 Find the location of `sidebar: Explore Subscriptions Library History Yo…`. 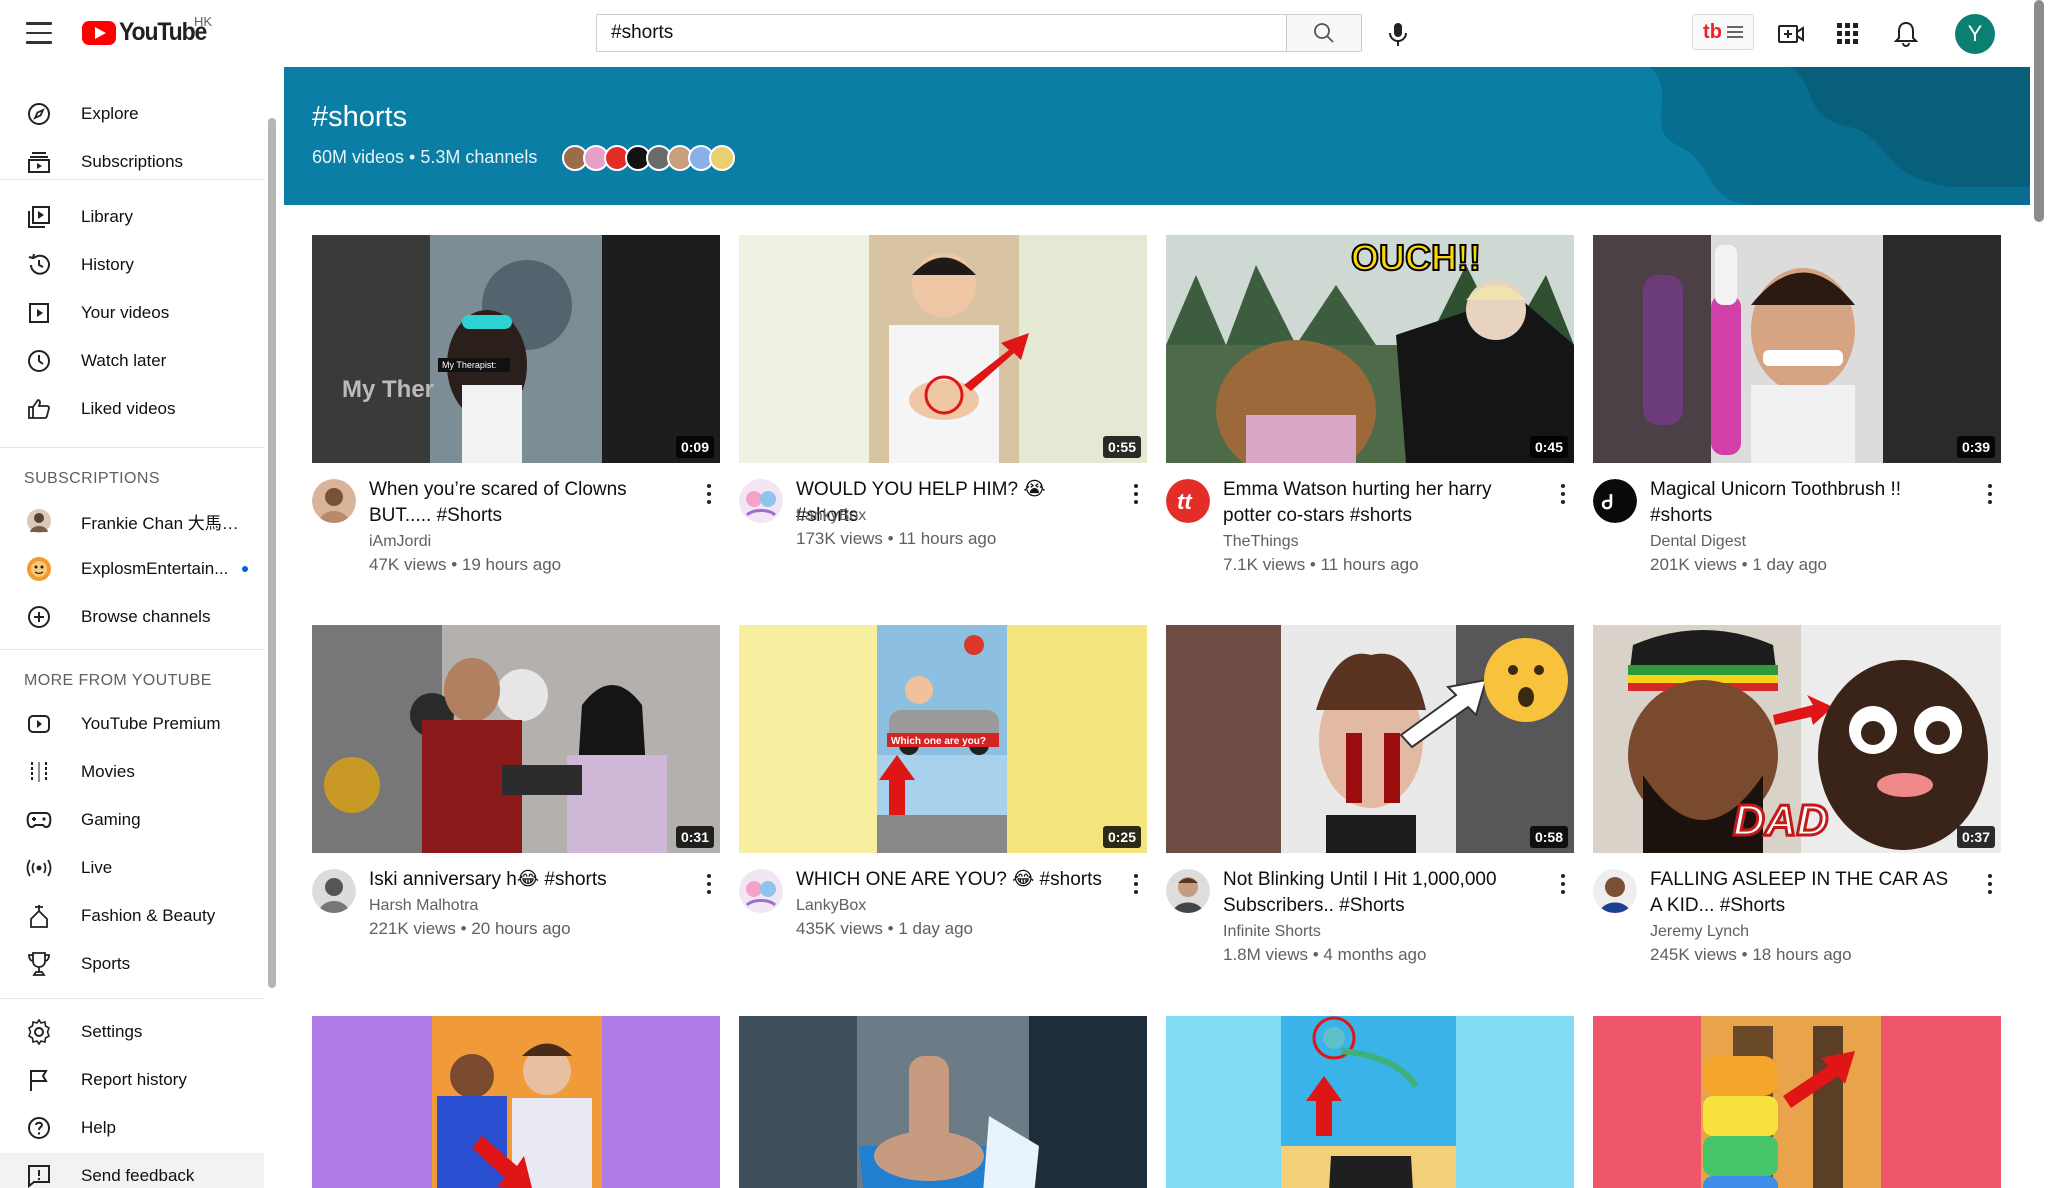

sidebar: Explore Subscriptions Library History Yo… is located at coordinates (132, 627).